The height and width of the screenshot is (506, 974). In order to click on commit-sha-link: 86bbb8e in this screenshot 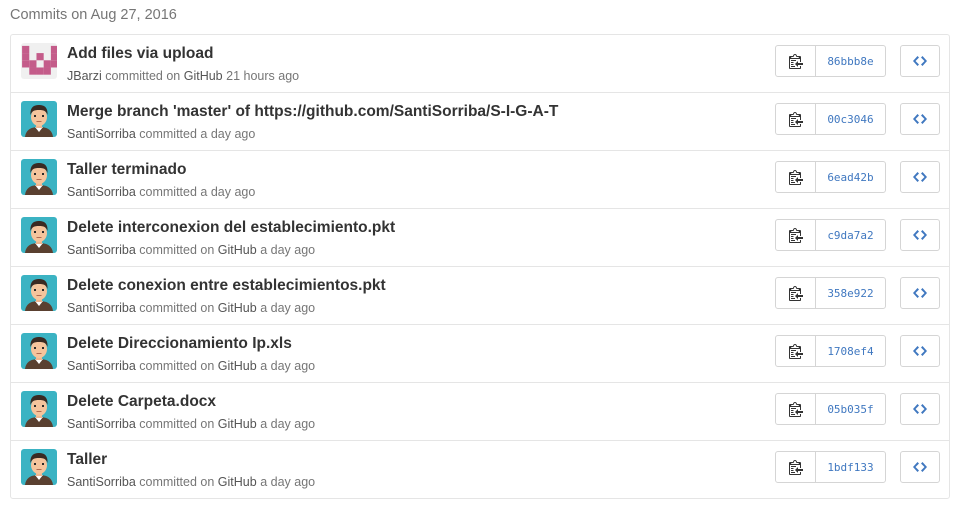, I will do `click(850, 61)`.